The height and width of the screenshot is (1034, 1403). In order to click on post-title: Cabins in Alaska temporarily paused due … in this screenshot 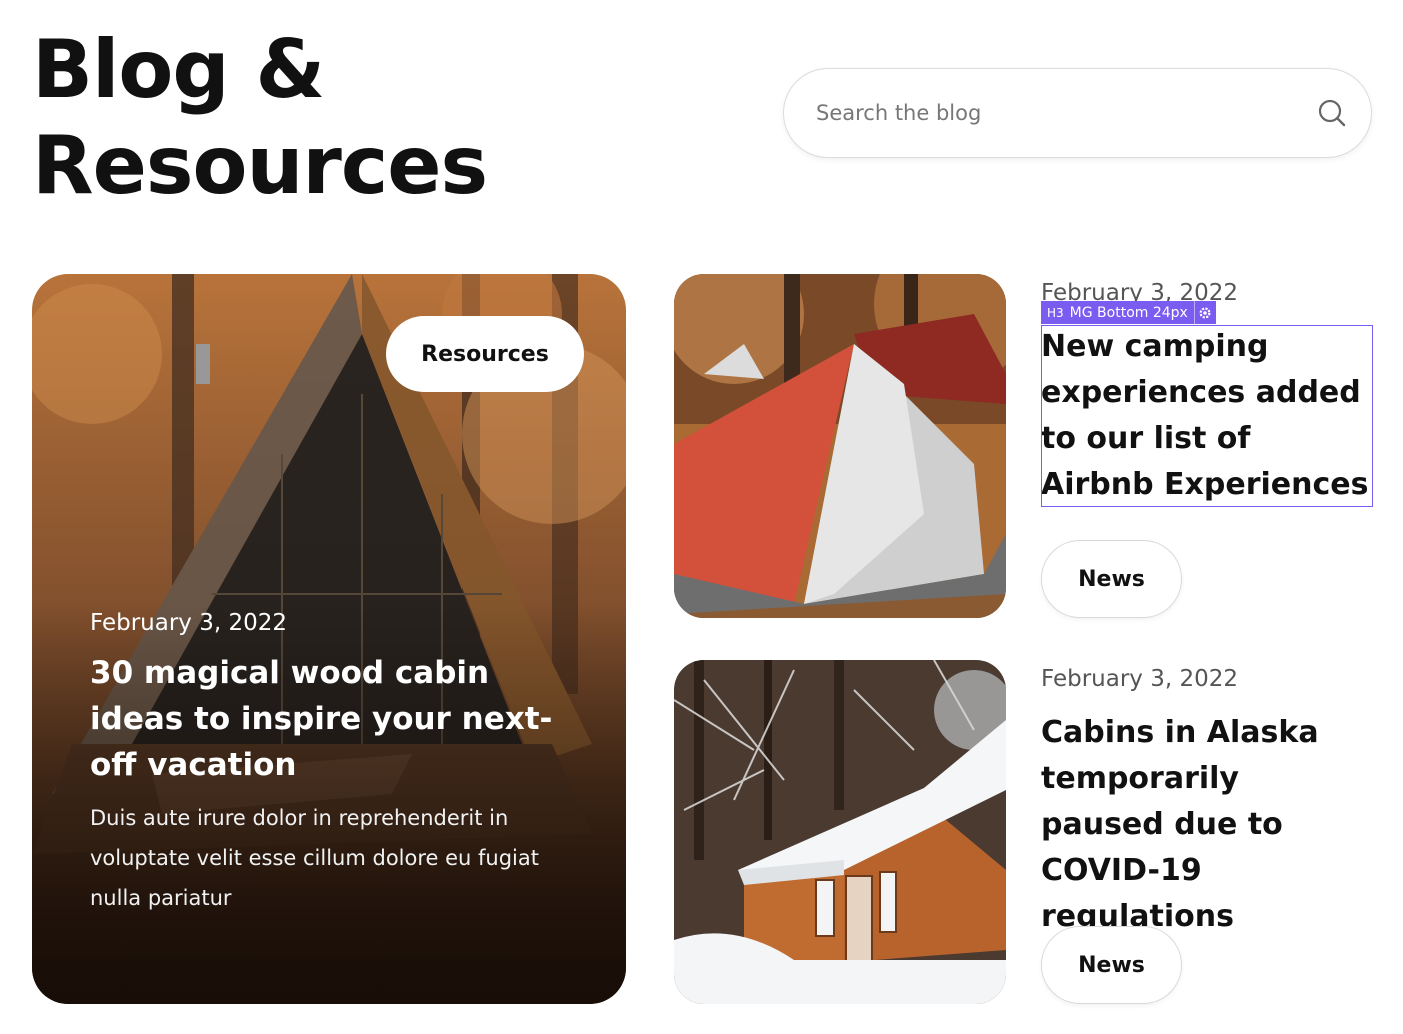, I will do `click(1206, 825)`.